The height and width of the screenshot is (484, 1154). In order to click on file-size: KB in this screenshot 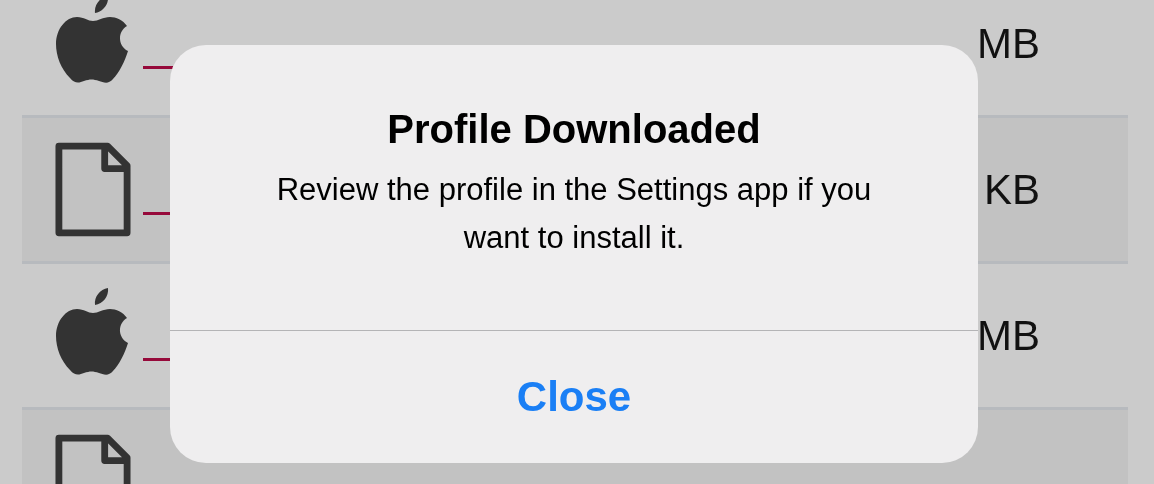, I will do `click(1011, 189)`.